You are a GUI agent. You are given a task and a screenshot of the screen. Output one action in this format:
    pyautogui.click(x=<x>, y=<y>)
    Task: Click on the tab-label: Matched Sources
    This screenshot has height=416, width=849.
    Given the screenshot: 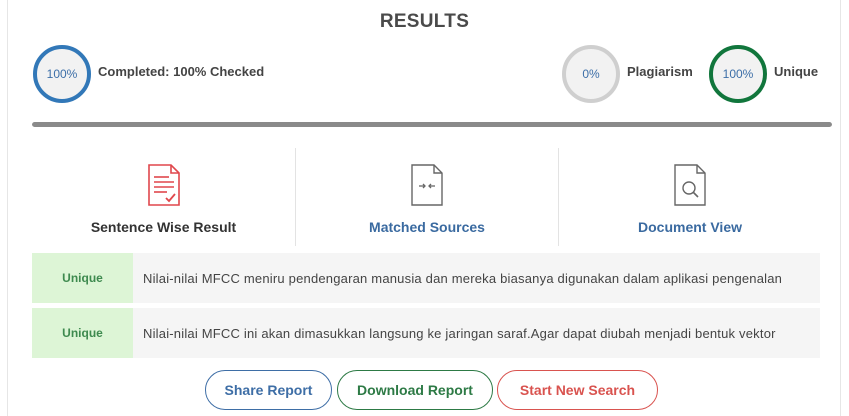 What is the action you would take?
    pyautogui.click(x=427, y=227)
    